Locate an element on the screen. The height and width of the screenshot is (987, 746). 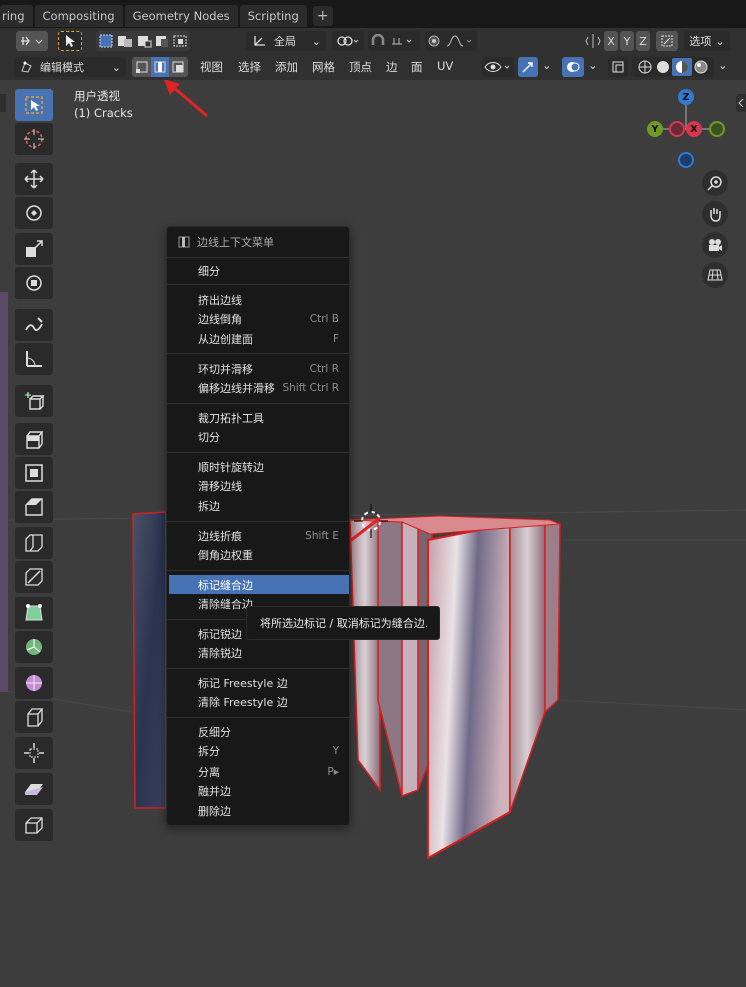
overlays-toggle is located at coordinates (573, 67).